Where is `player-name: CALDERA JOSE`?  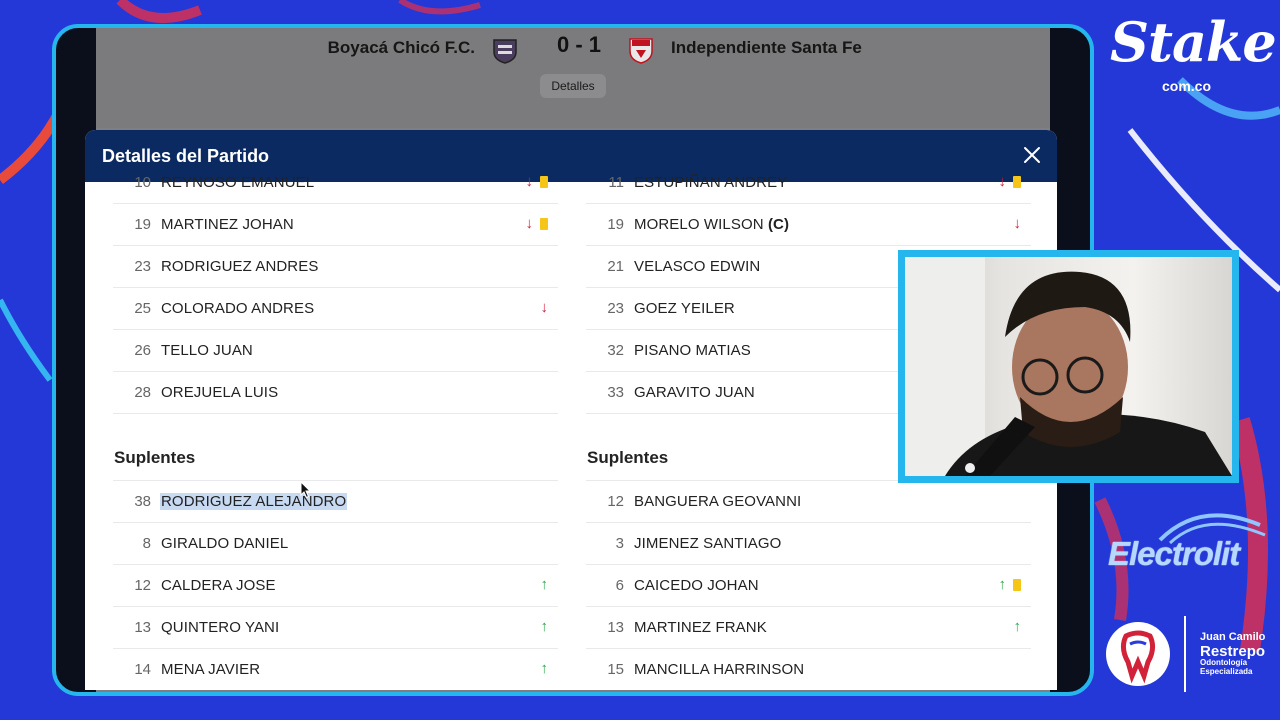 player-name: CALDERA JOSE is located at coordinates (218, 585).